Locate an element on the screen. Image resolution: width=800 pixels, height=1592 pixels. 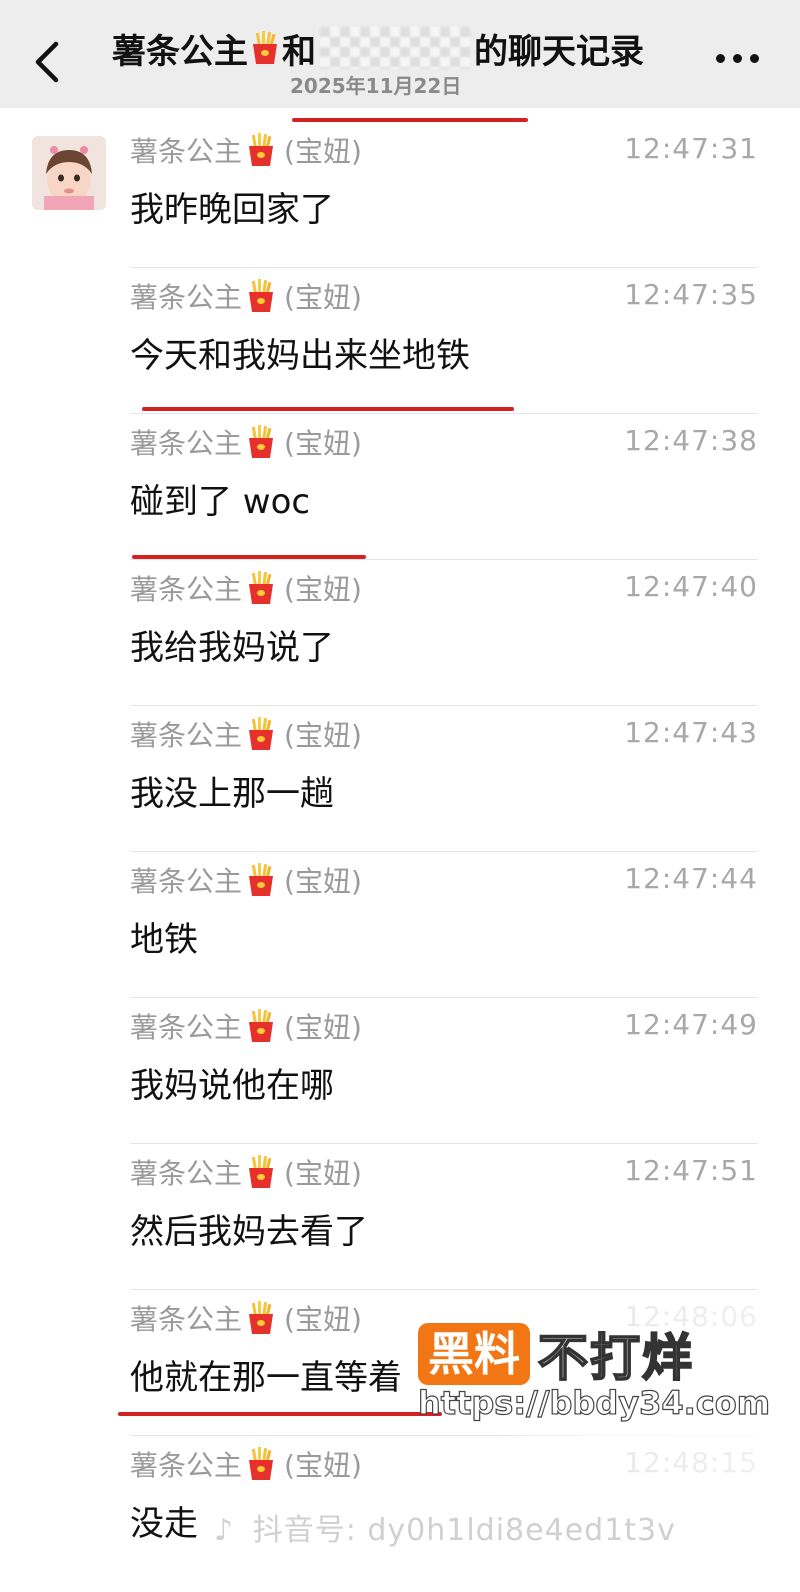
watermark-url: https://bbdy34.com is located at coordinates (594, 1402).